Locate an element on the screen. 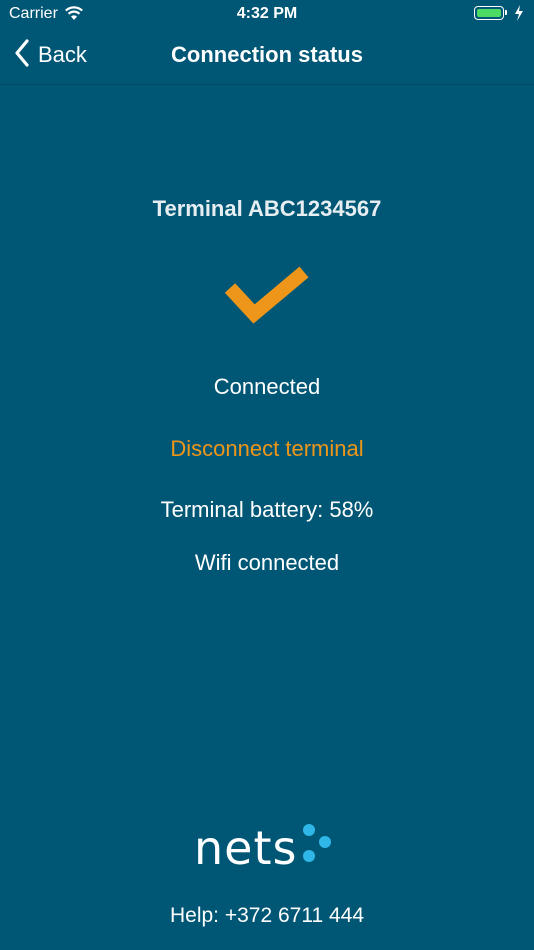 This screenshot has width=534, height=950. battery-icon is located at coordinates (490, 13).